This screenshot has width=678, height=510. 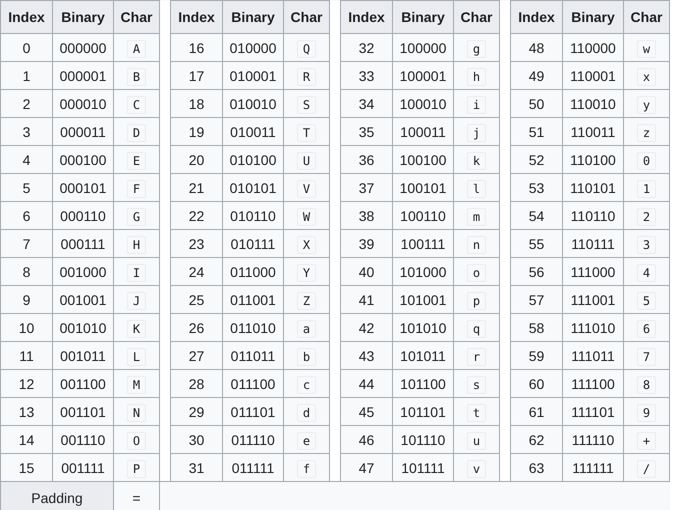 I want to click on table-cell: 62, so click(x=536, y=440).